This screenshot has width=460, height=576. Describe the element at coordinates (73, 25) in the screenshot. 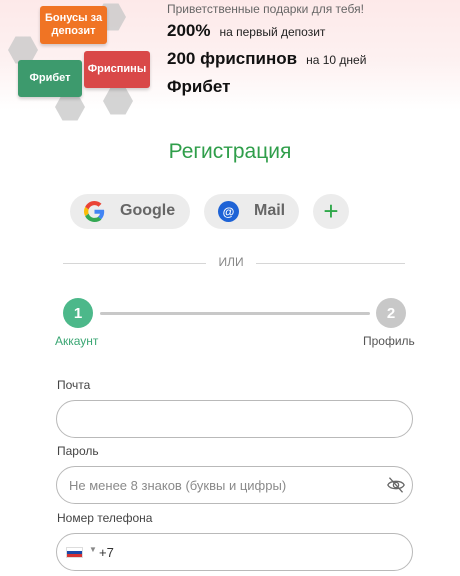

I see `bonus-deposit-badge: Бонусы за депозит` at that location.